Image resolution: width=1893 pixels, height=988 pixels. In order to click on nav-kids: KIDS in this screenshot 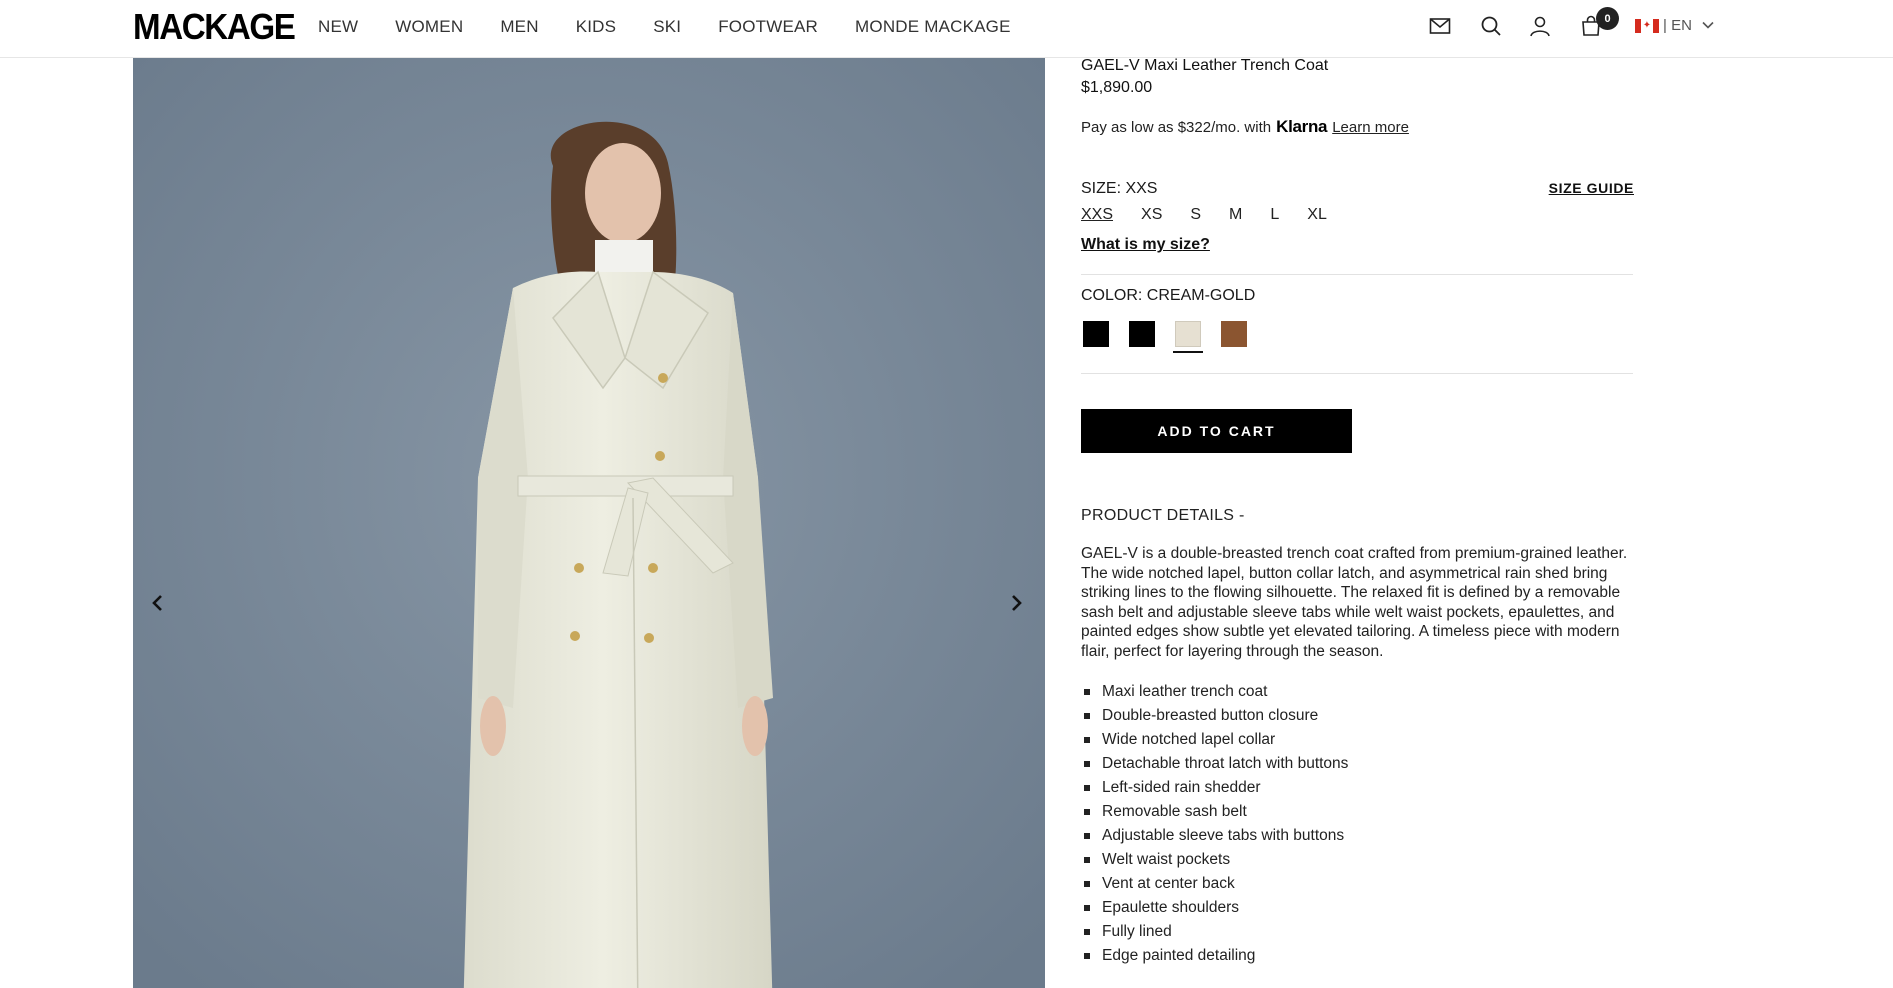, I will do `click(596, 27)`.